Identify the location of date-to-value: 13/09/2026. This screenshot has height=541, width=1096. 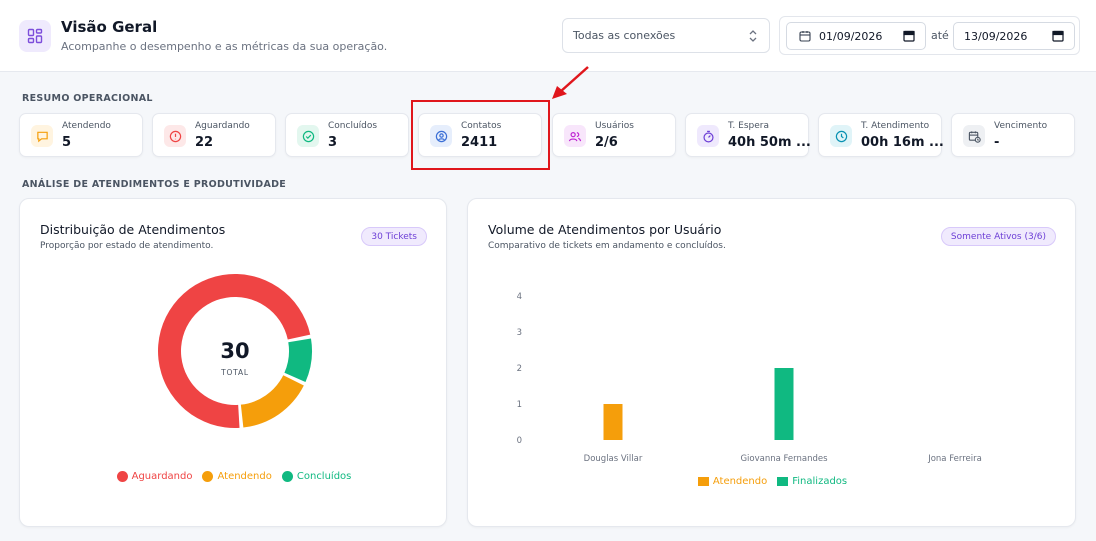
(996, 36).